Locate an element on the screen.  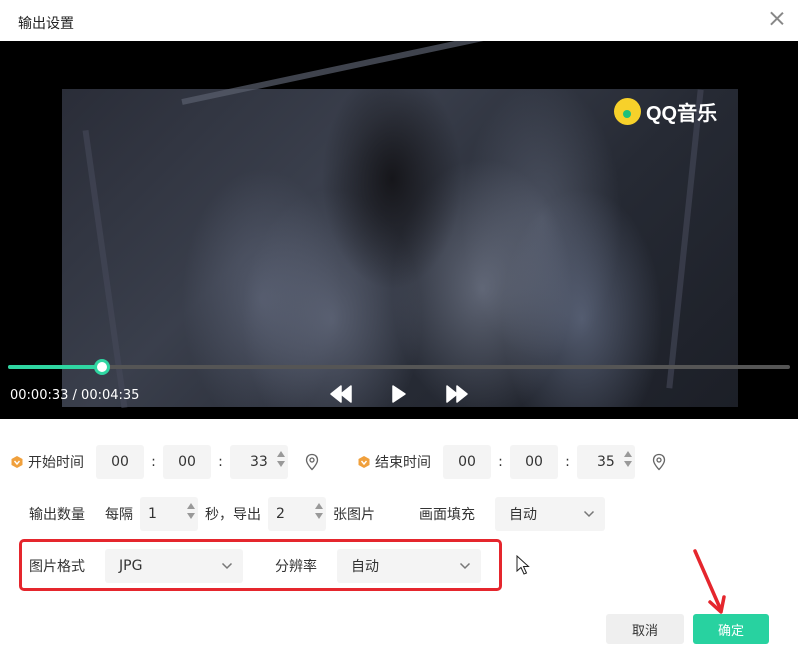
close-icon is located at coordinates (777, 19).